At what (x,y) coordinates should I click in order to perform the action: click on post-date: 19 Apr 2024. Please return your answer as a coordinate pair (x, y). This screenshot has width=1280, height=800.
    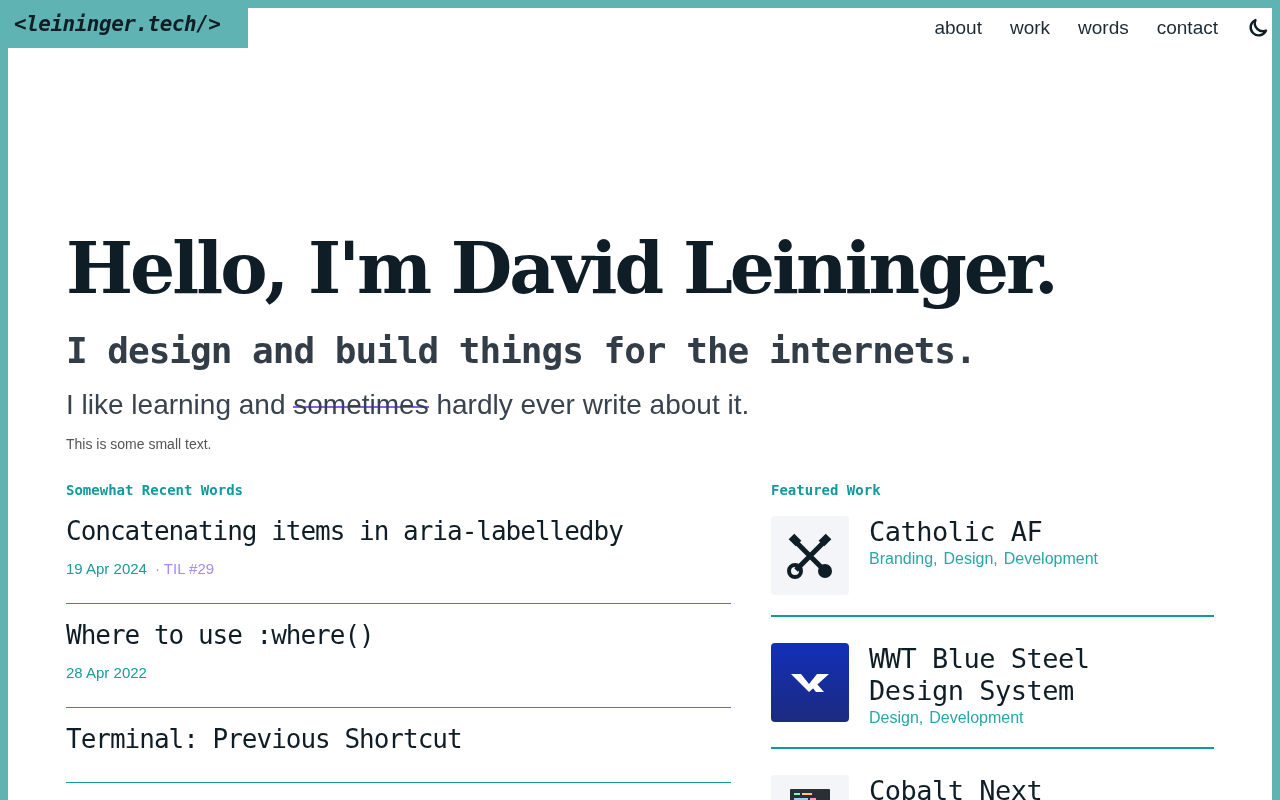
    Looking at the image, I should click on (106, 568).